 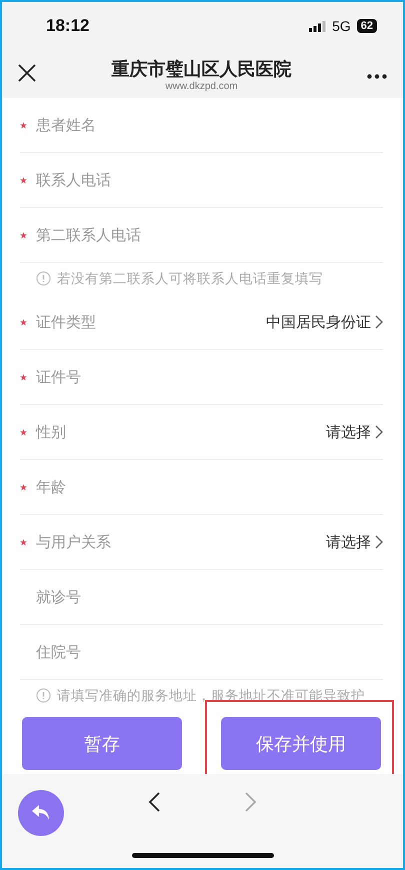 What do you see at coordinates (301, 743) in the screenshot?
I see `action-button: 保存并使用` at bounding box center [301, 743].